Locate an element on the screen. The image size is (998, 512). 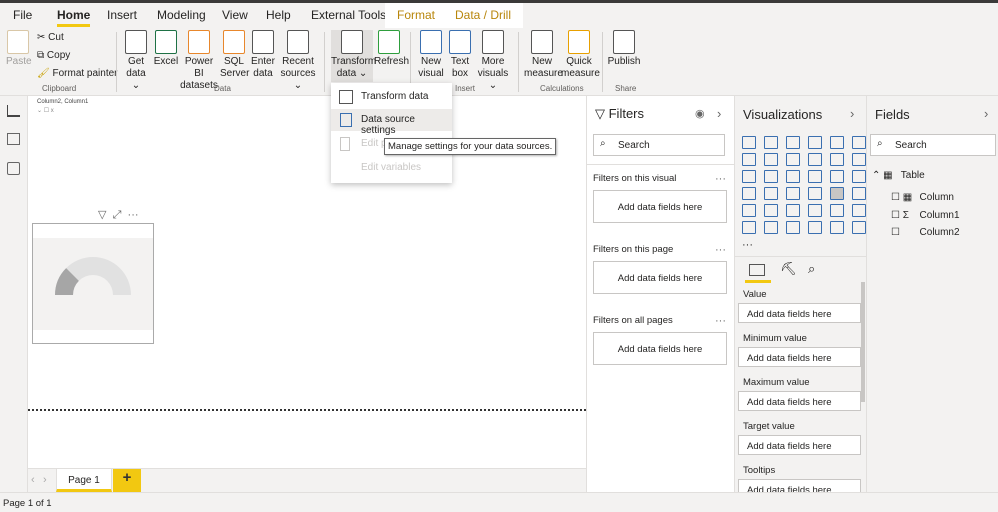
menu-item-transform-data: Transform data is located at coordinates (391, 97).